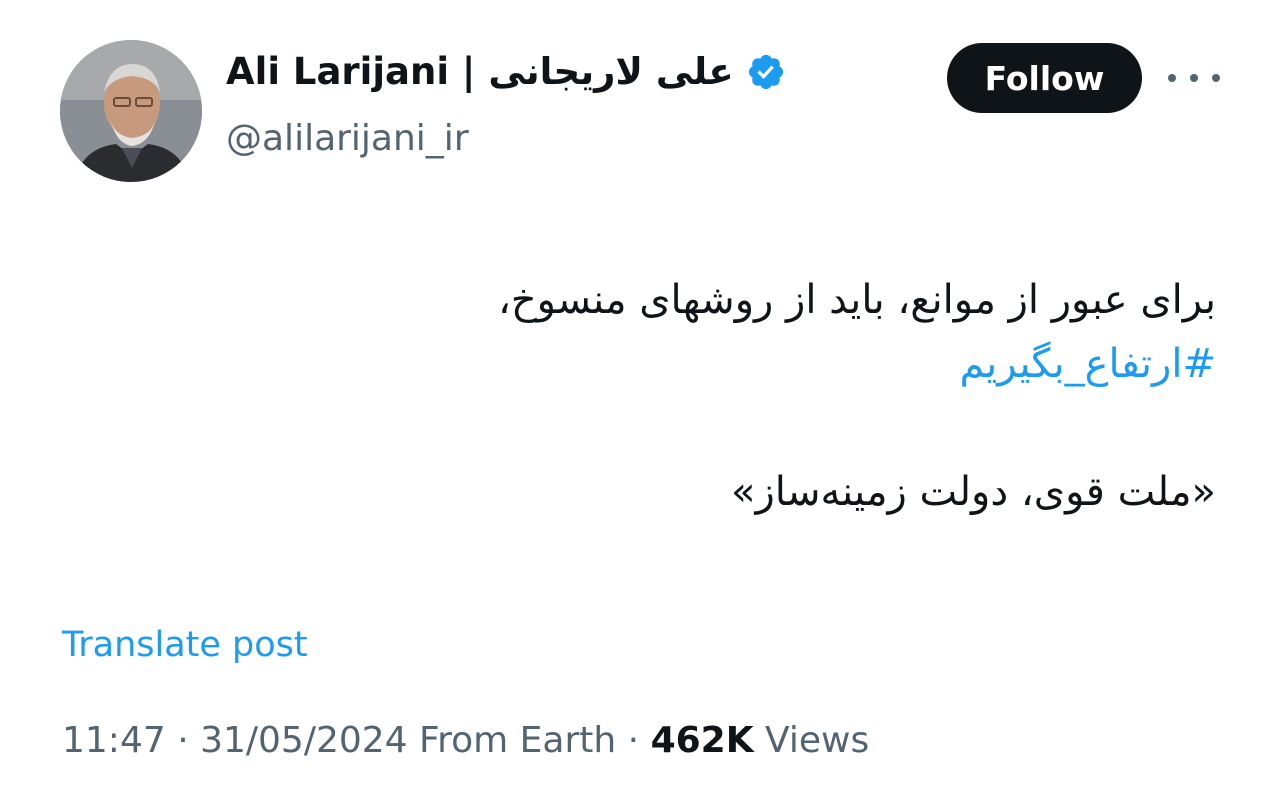 The height and width of the screenshot is (799, 1280). Describe the element at coordinates (766, 72) in the screenshot. I see `verified-badge-icon` at that location.